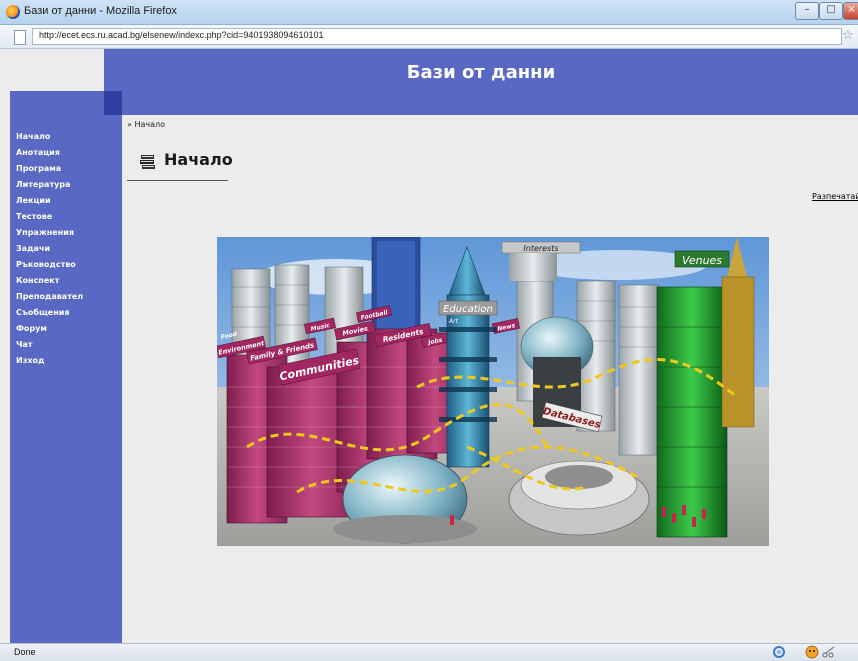 The width and height of the screenshot is (858, 661). Describe the element at coordinates (468, 309) in the screenshot. I see `label-education: Education` at that location.